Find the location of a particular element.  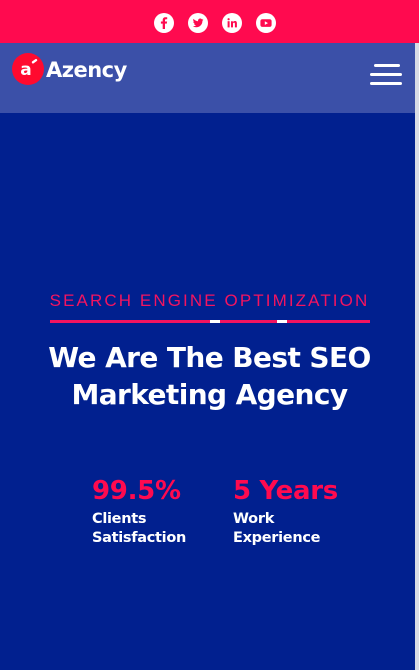

youtube-icon is located at coordinates (266, 23).